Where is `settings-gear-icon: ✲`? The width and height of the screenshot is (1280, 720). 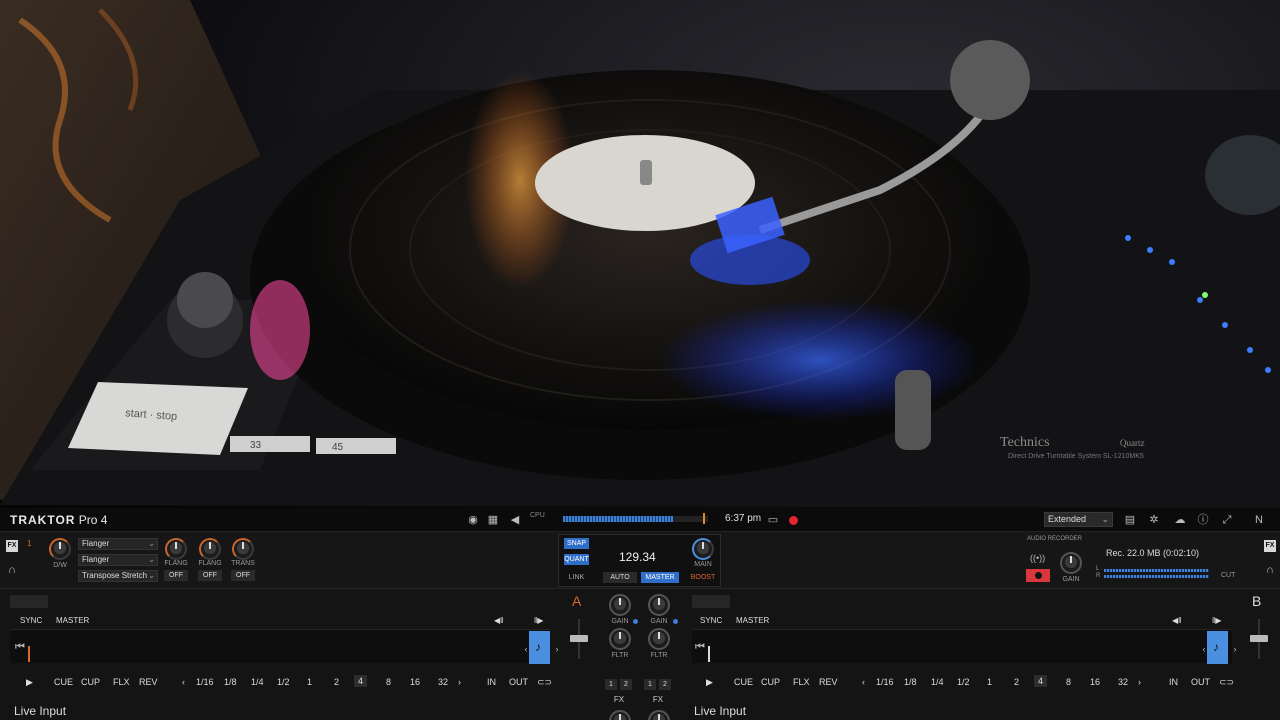
settings-gear-icon: ✲ is located at coordinates (1154, 520).